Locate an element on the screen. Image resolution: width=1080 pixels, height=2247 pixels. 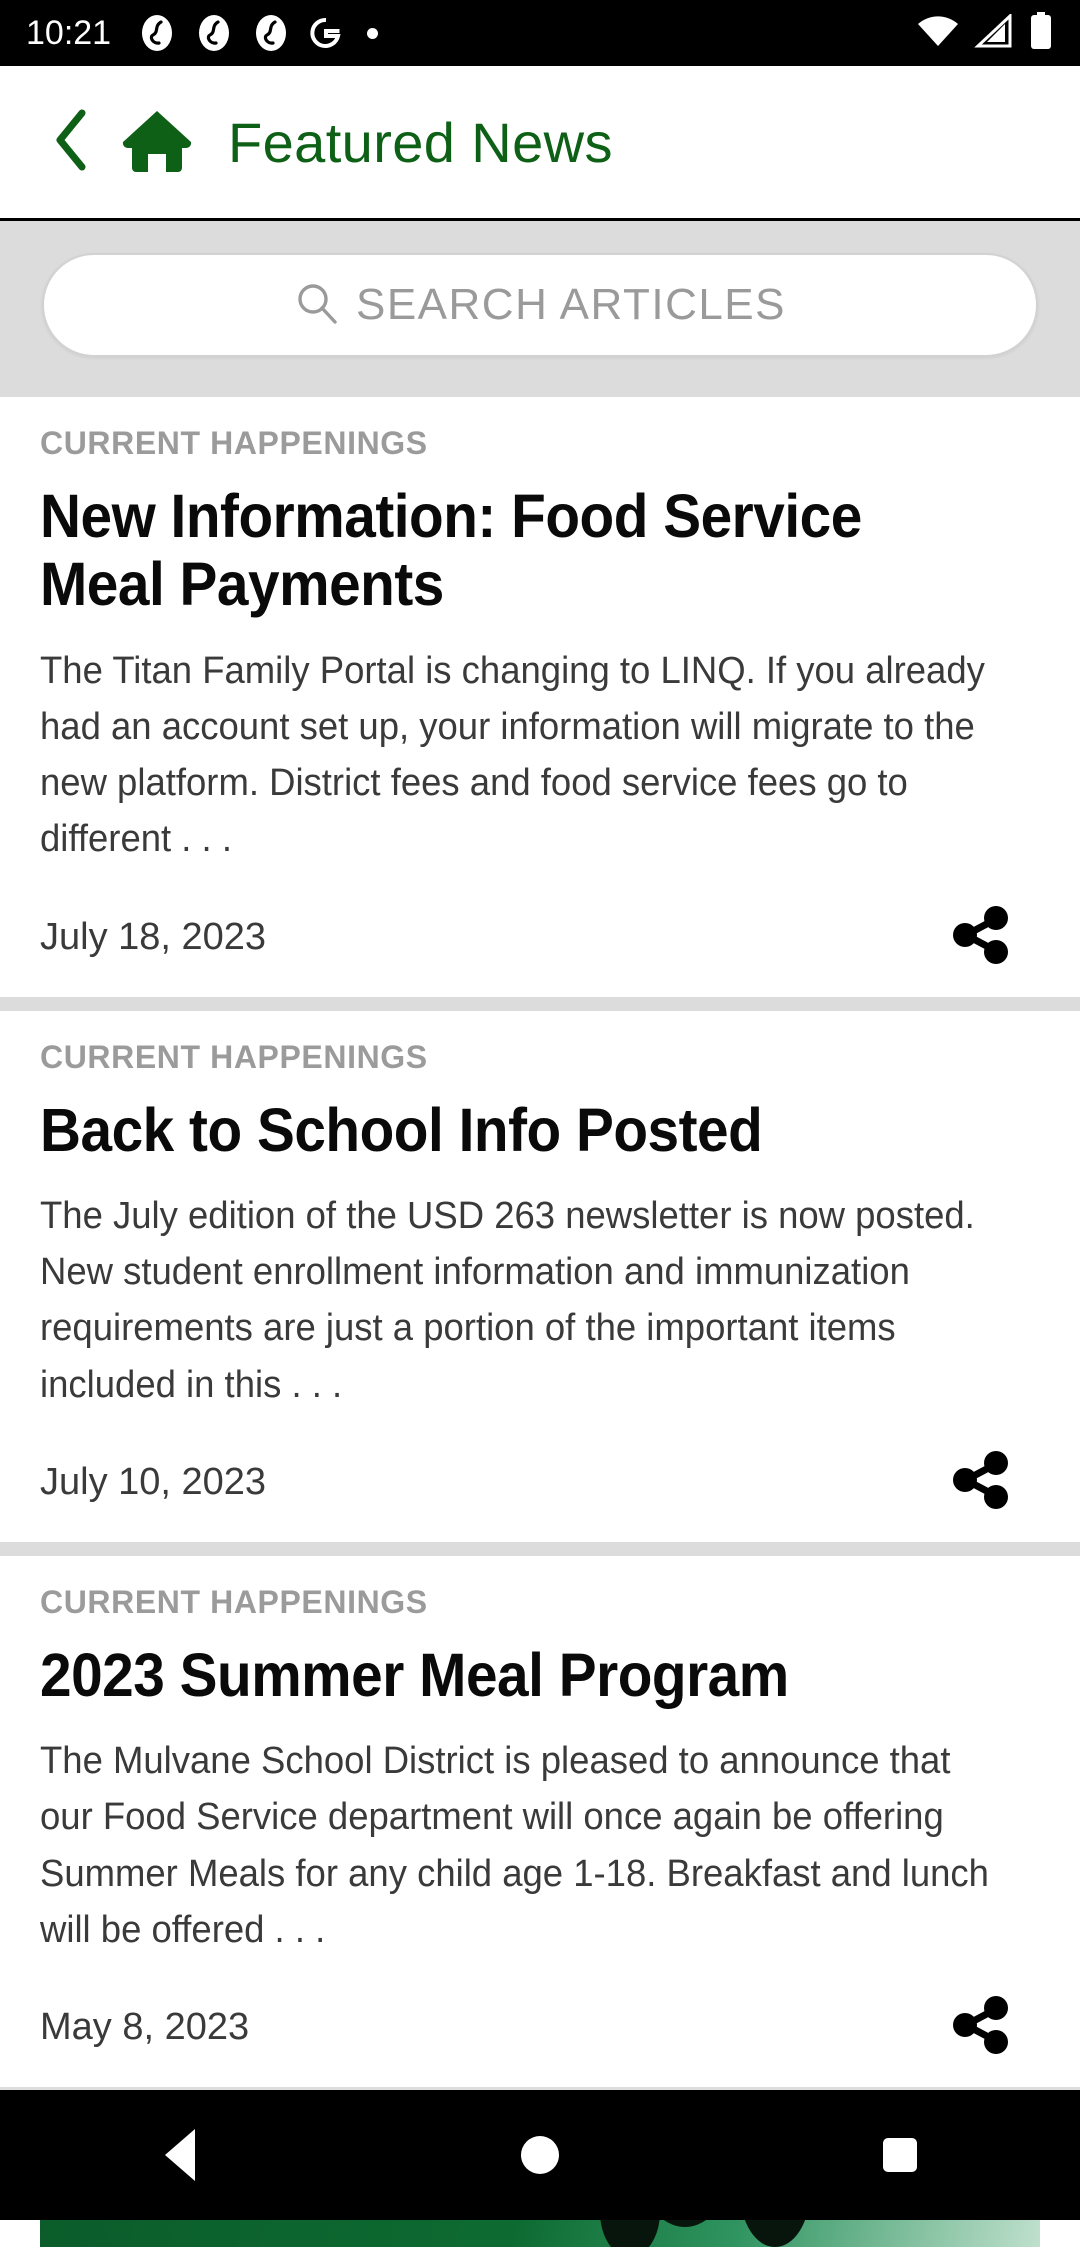
page-title: Featured News is located at coordinates (420, 142).